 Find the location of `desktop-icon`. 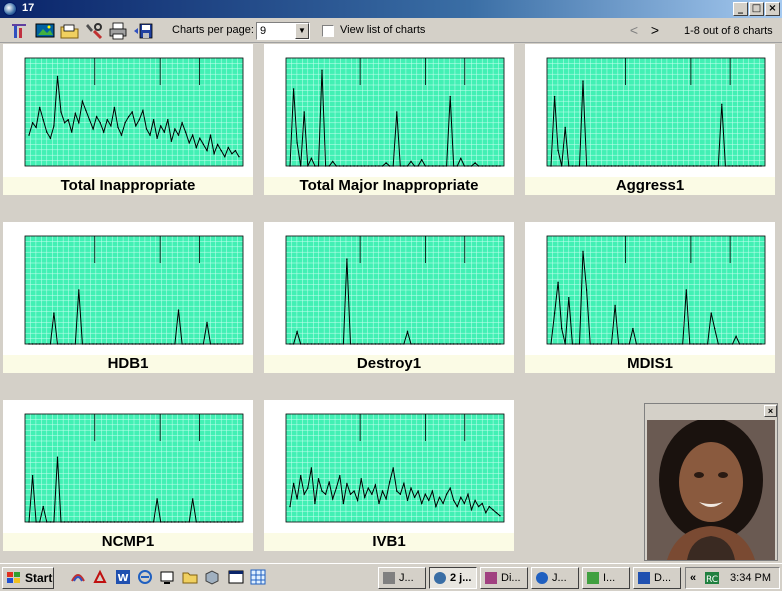

desktop-icon is located at coordinates (167, 577).